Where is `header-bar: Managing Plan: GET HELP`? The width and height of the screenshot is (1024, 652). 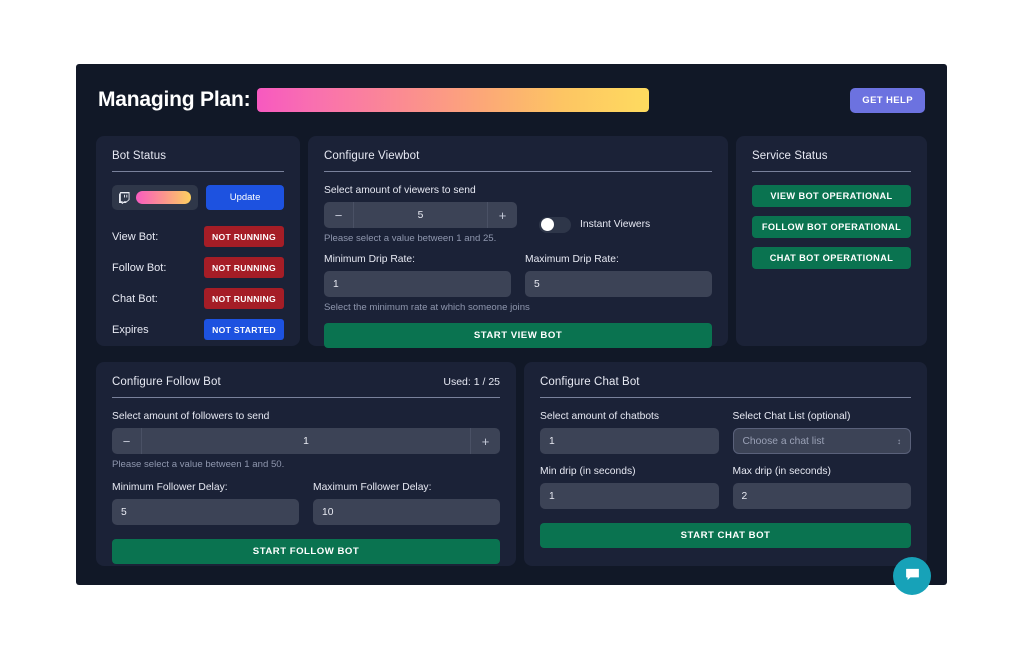
header-bar: Managing Plan: GET HELP is located at coordinates (511, 100).